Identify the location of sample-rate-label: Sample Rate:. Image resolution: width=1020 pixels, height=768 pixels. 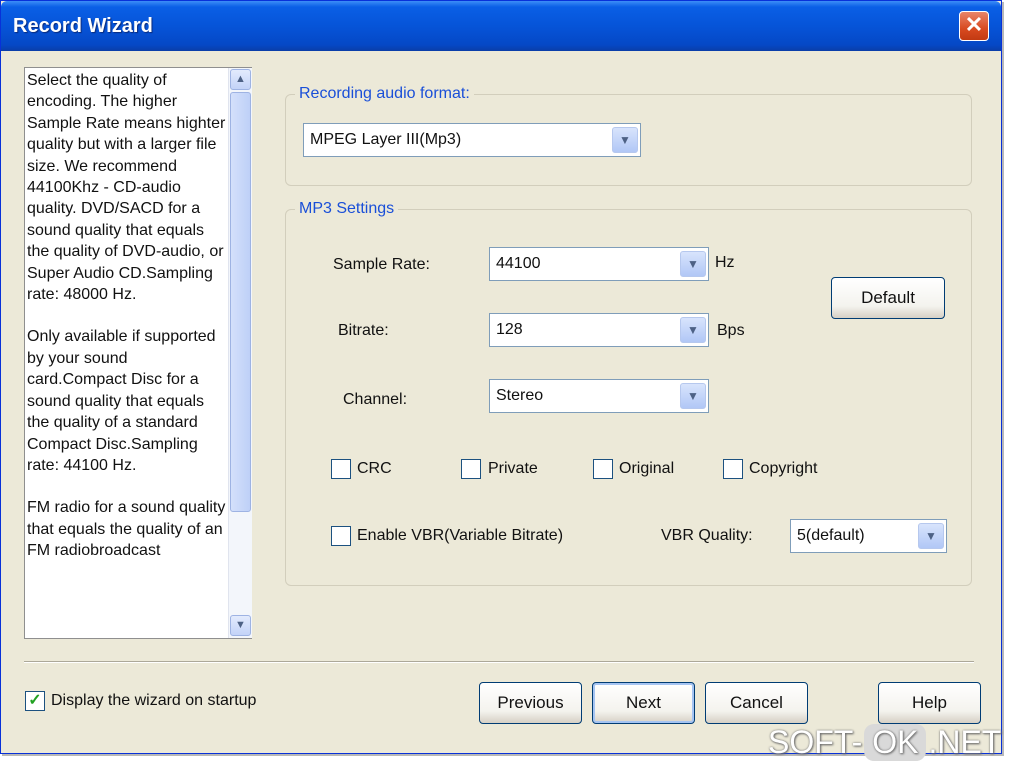
(381, 264).